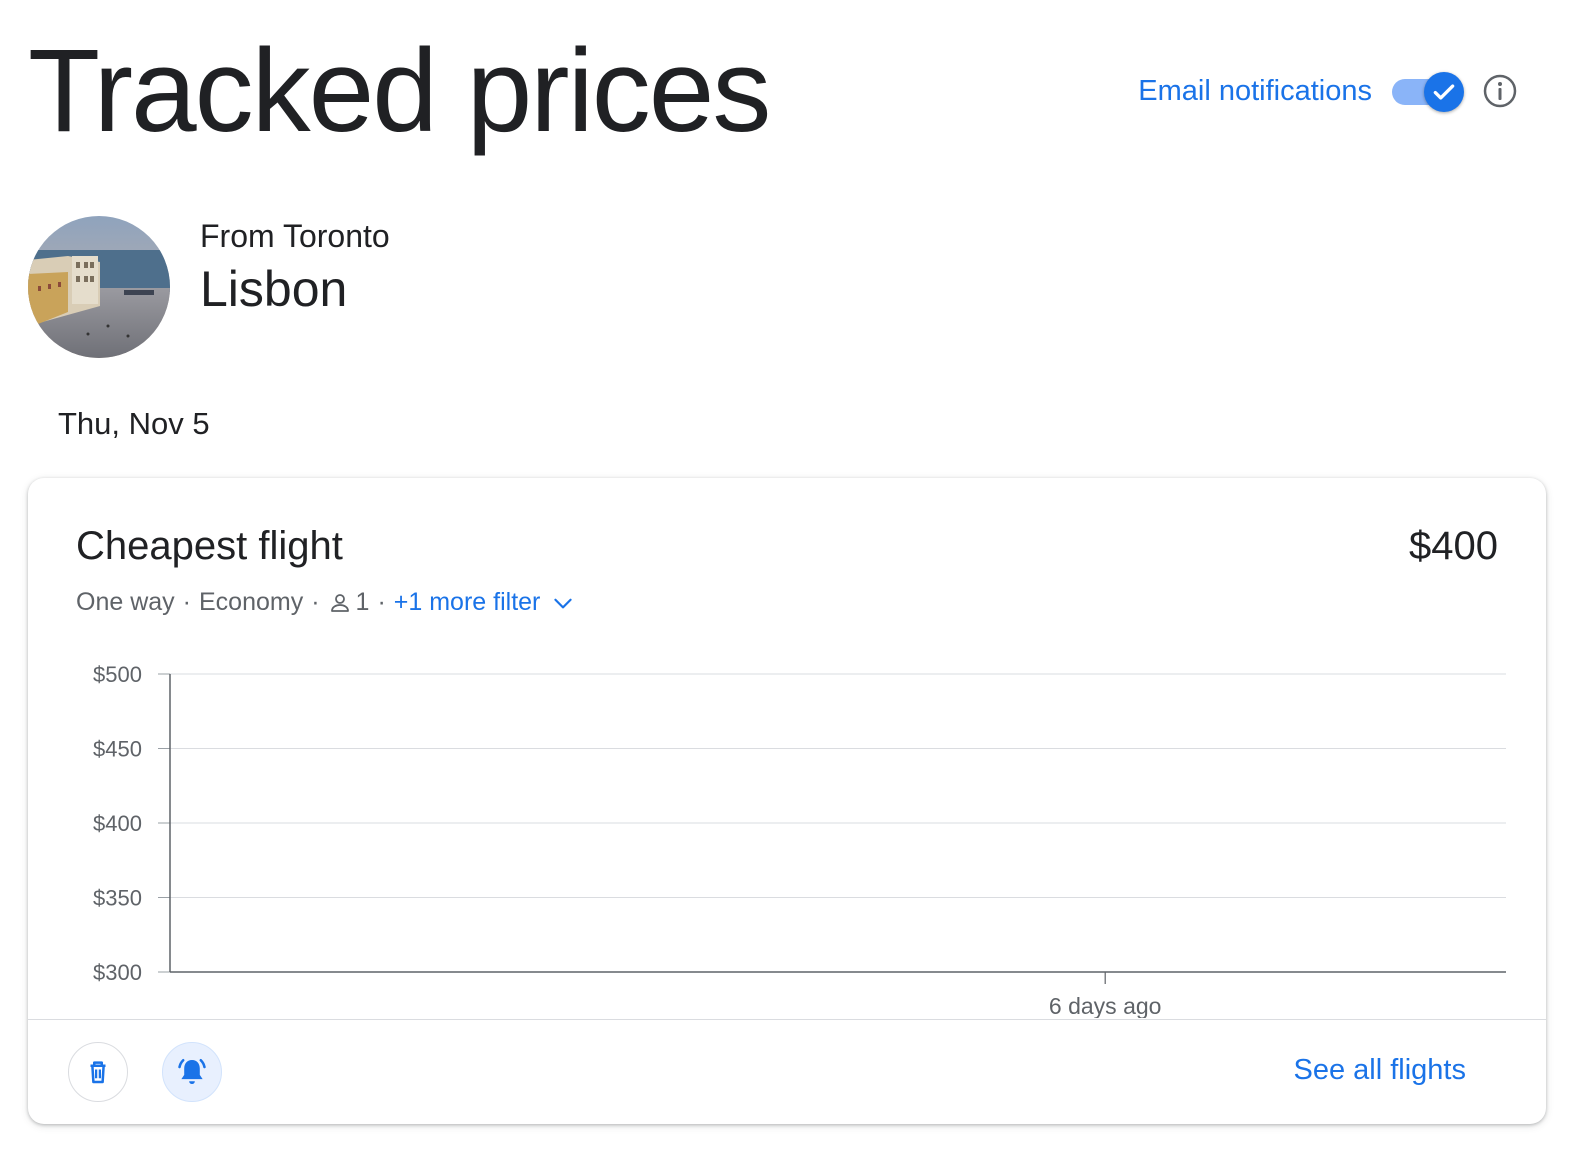  Describe the element at coordinates (274, 289) in the screenshot. I see `destination-city: Lisbon` at that location.